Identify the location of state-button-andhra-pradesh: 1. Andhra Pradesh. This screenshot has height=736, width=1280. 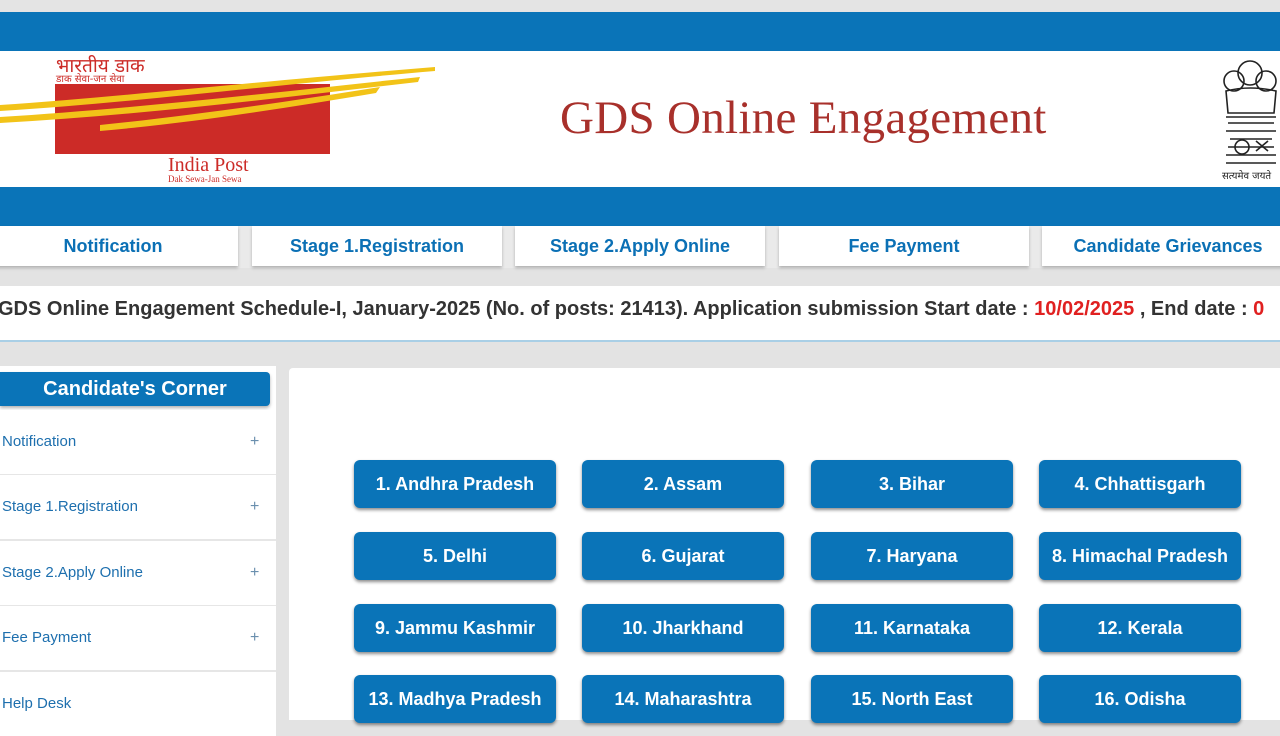
(455, 484).